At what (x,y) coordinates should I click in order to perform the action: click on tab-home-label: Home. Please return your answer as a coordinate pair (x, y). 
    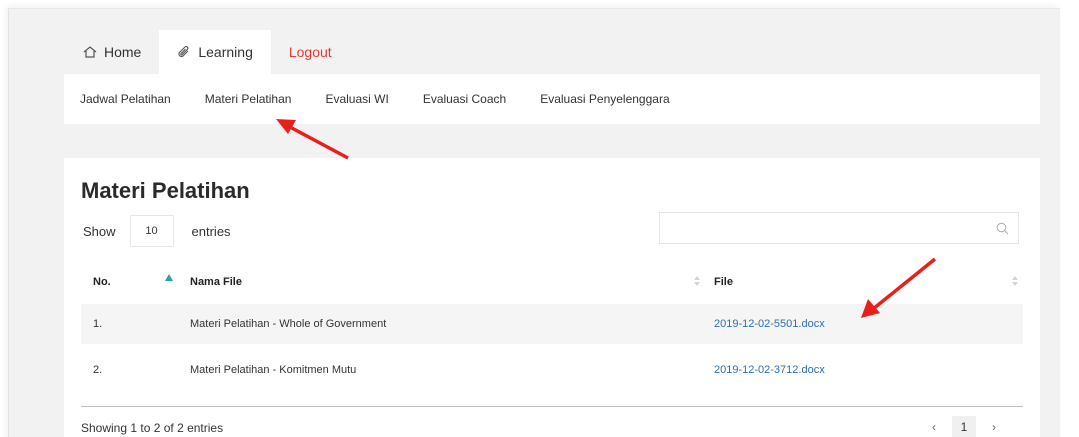
    Looking at the image, I should click on (123, 52).